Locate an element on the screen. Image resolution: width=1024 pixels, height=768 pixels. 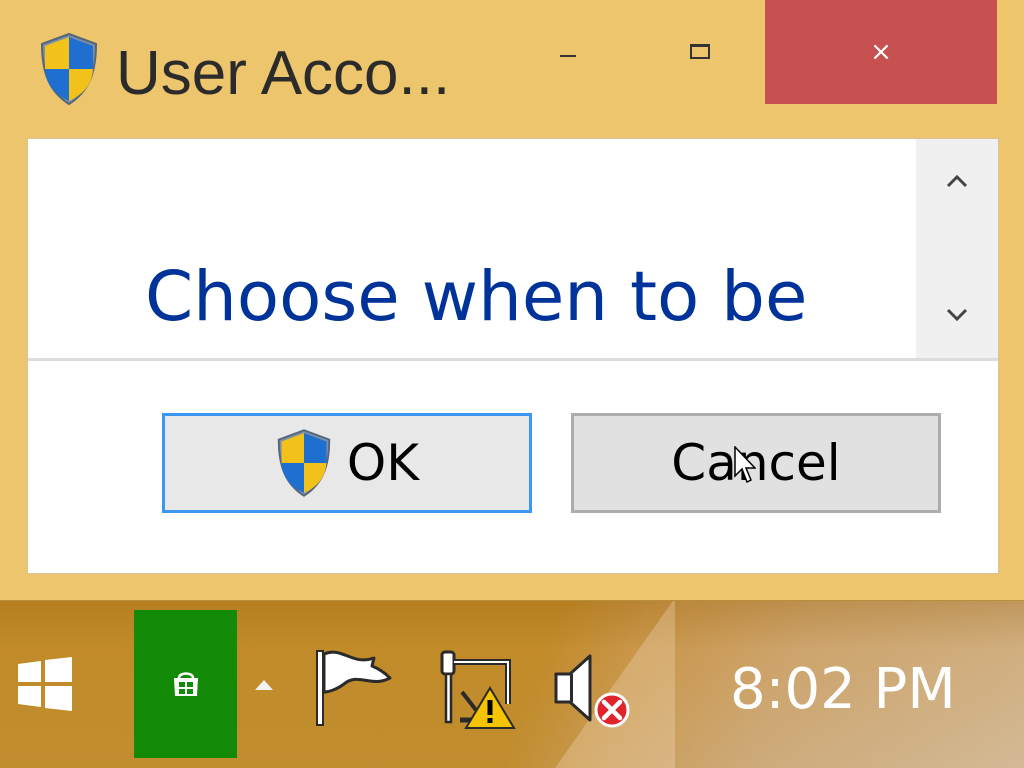
maximize-button is located at coordinates (700, 52).